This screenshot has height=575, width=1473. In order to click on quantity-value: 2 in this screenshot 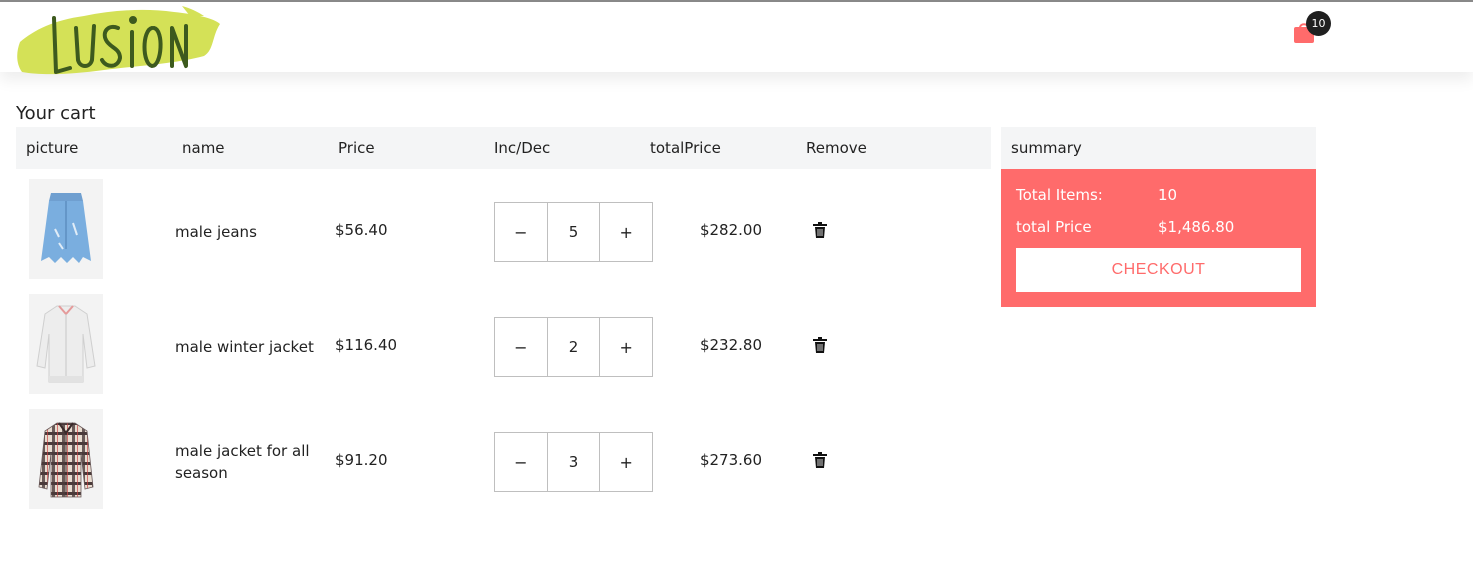, I will do `click(573, 347)`.